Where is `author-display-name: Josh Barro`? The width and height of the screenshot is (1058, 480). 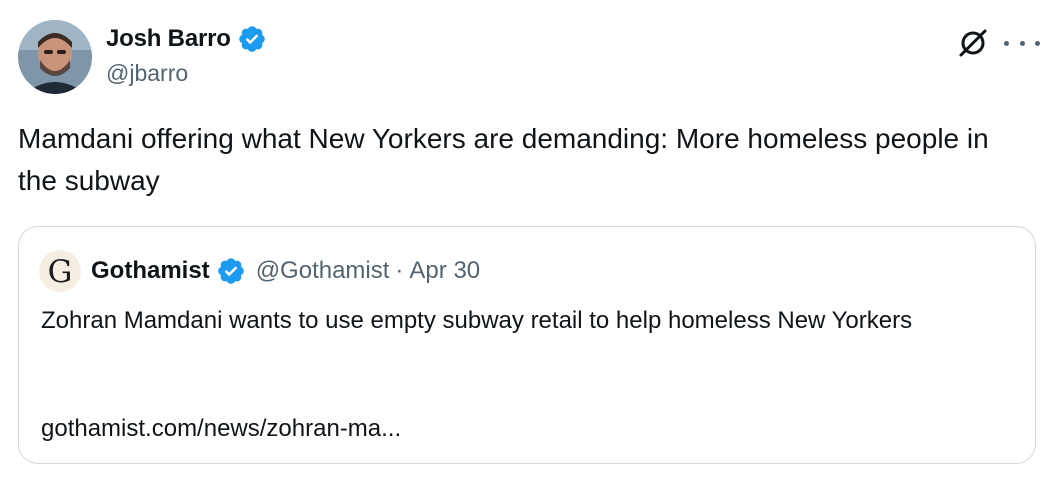
author-display-name: Josh Barro is located at coordinates (168, 39).